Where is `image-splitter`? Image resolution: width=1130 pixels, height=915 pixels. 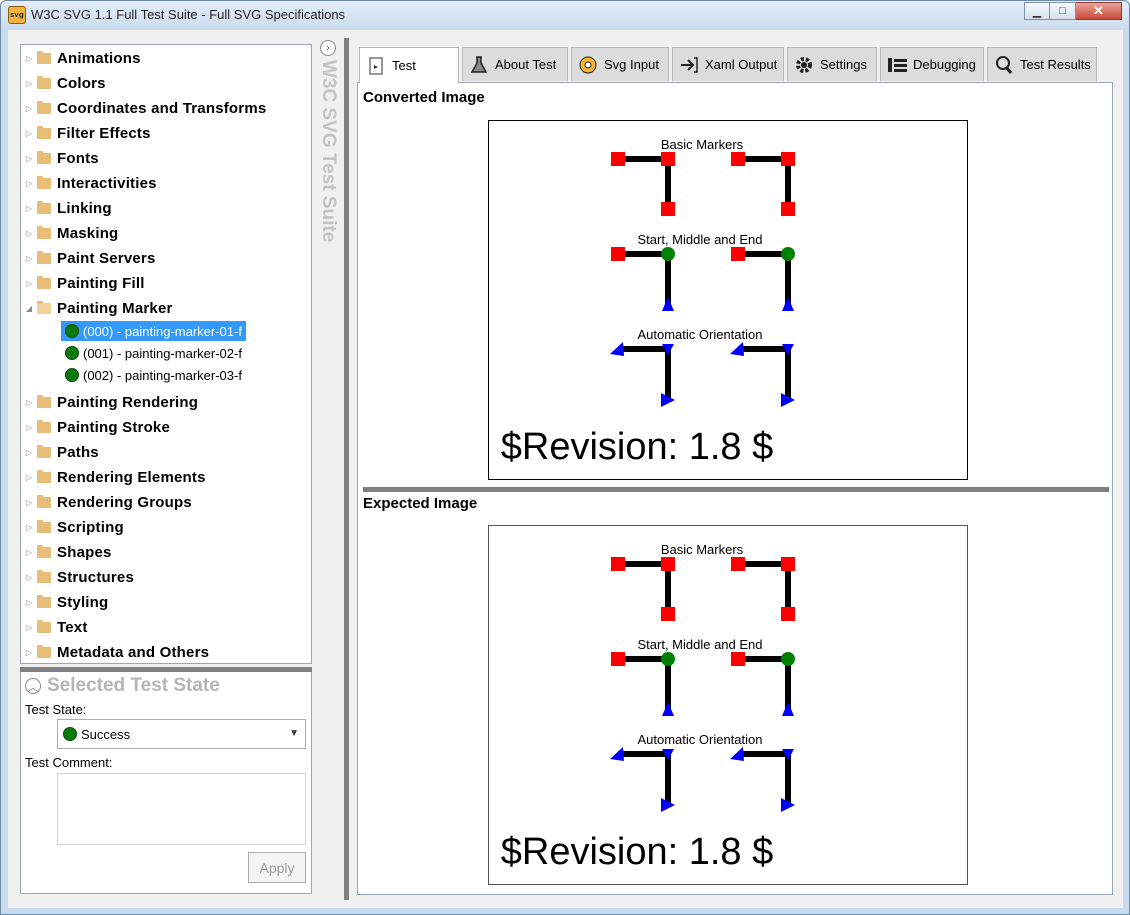
image-splitter is located at coordinates (736, 489).